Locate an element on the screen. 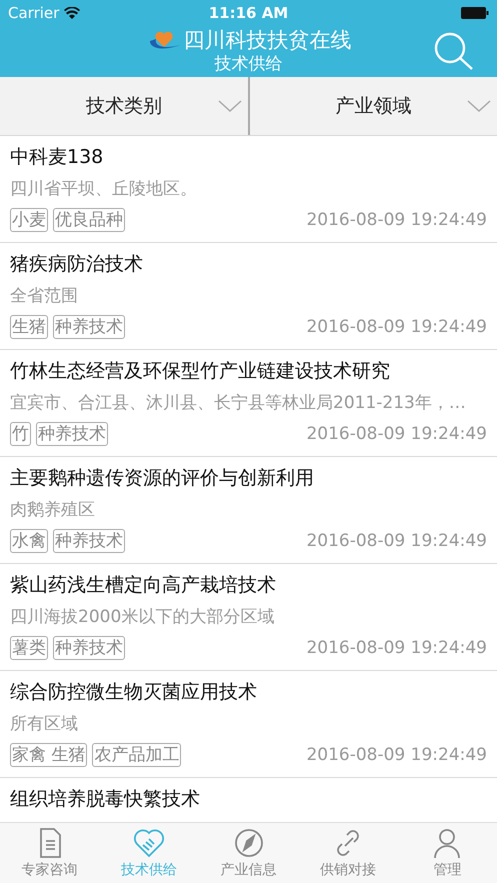 The width and height of the screenshot is (497, 883). item-tag: 家禽 生猪 is located at coordinates (49, 755).